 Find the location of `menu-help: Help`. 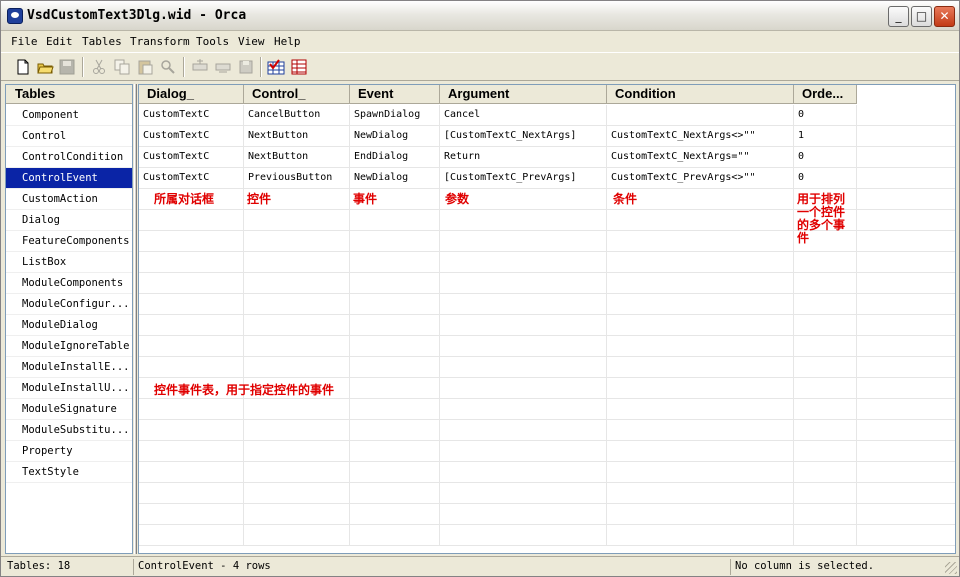

menu-help: Help is located at coordinates (287, 41).